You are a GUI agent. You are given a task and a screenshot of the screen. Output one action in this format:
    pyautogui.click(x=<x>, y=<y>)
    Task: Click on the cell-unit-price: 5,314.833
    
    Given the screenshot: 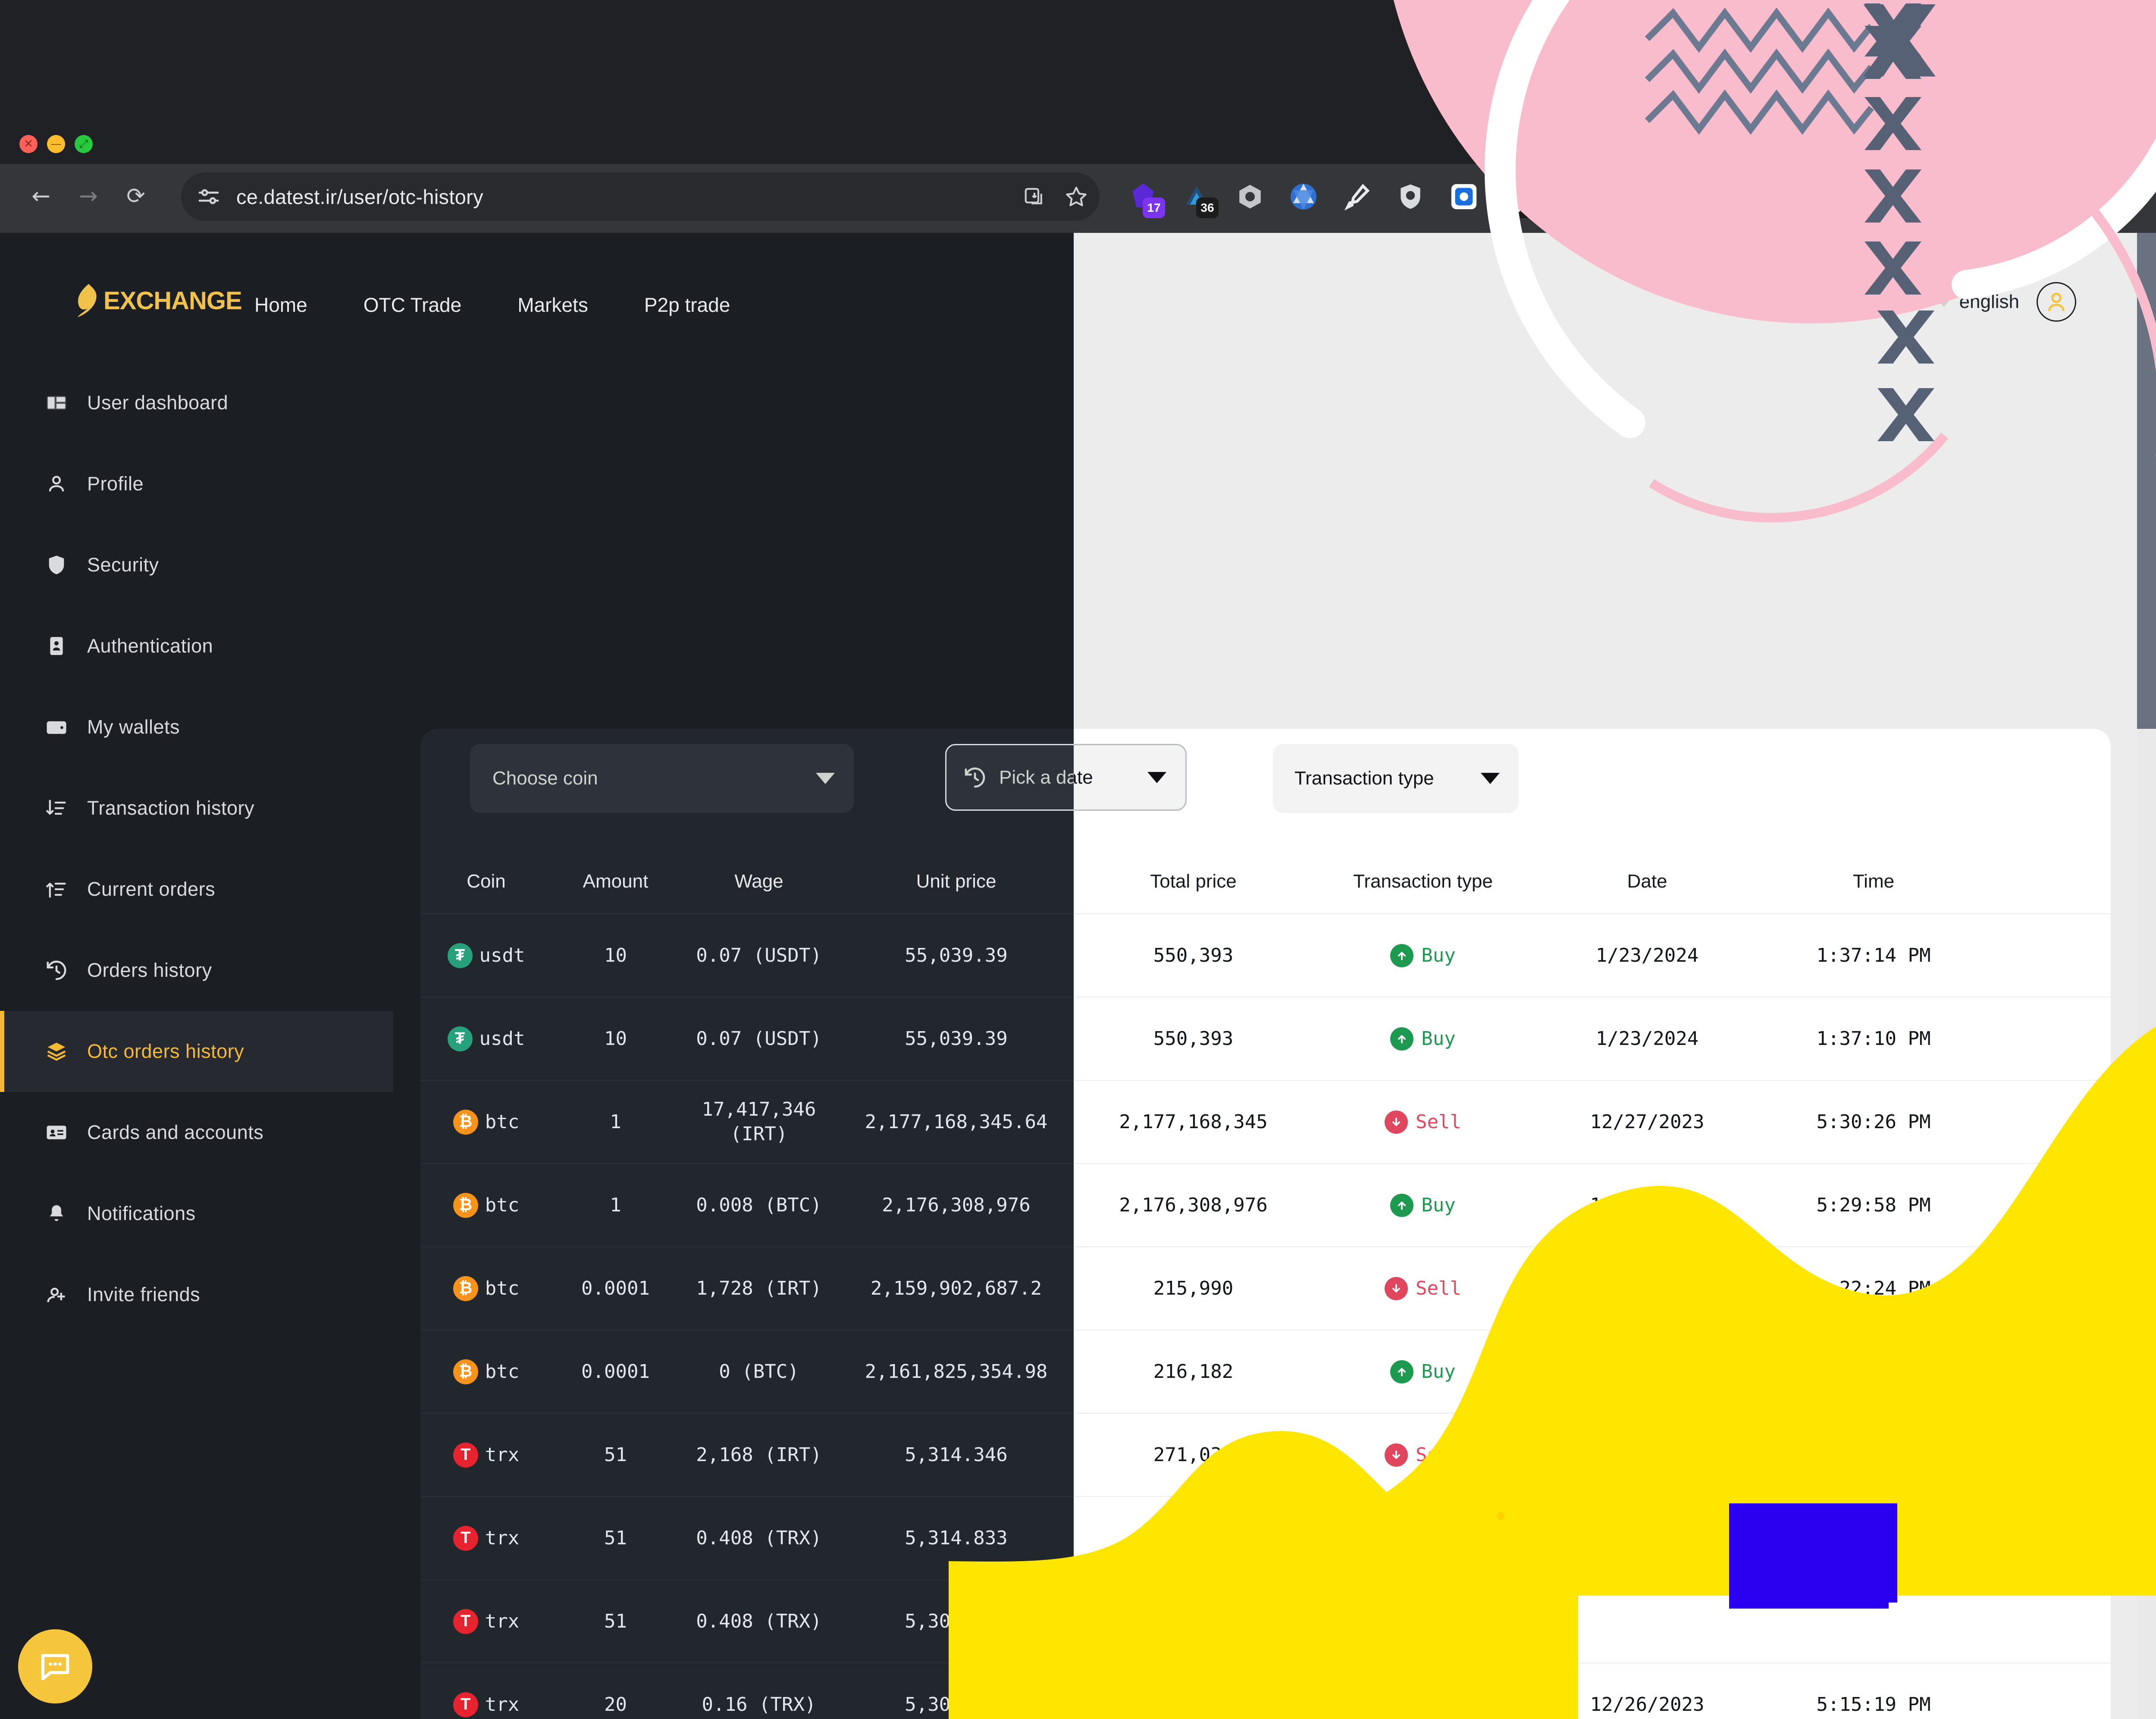 What is the action you would take?
    pyautogui.click(x=956, y=1538)
    